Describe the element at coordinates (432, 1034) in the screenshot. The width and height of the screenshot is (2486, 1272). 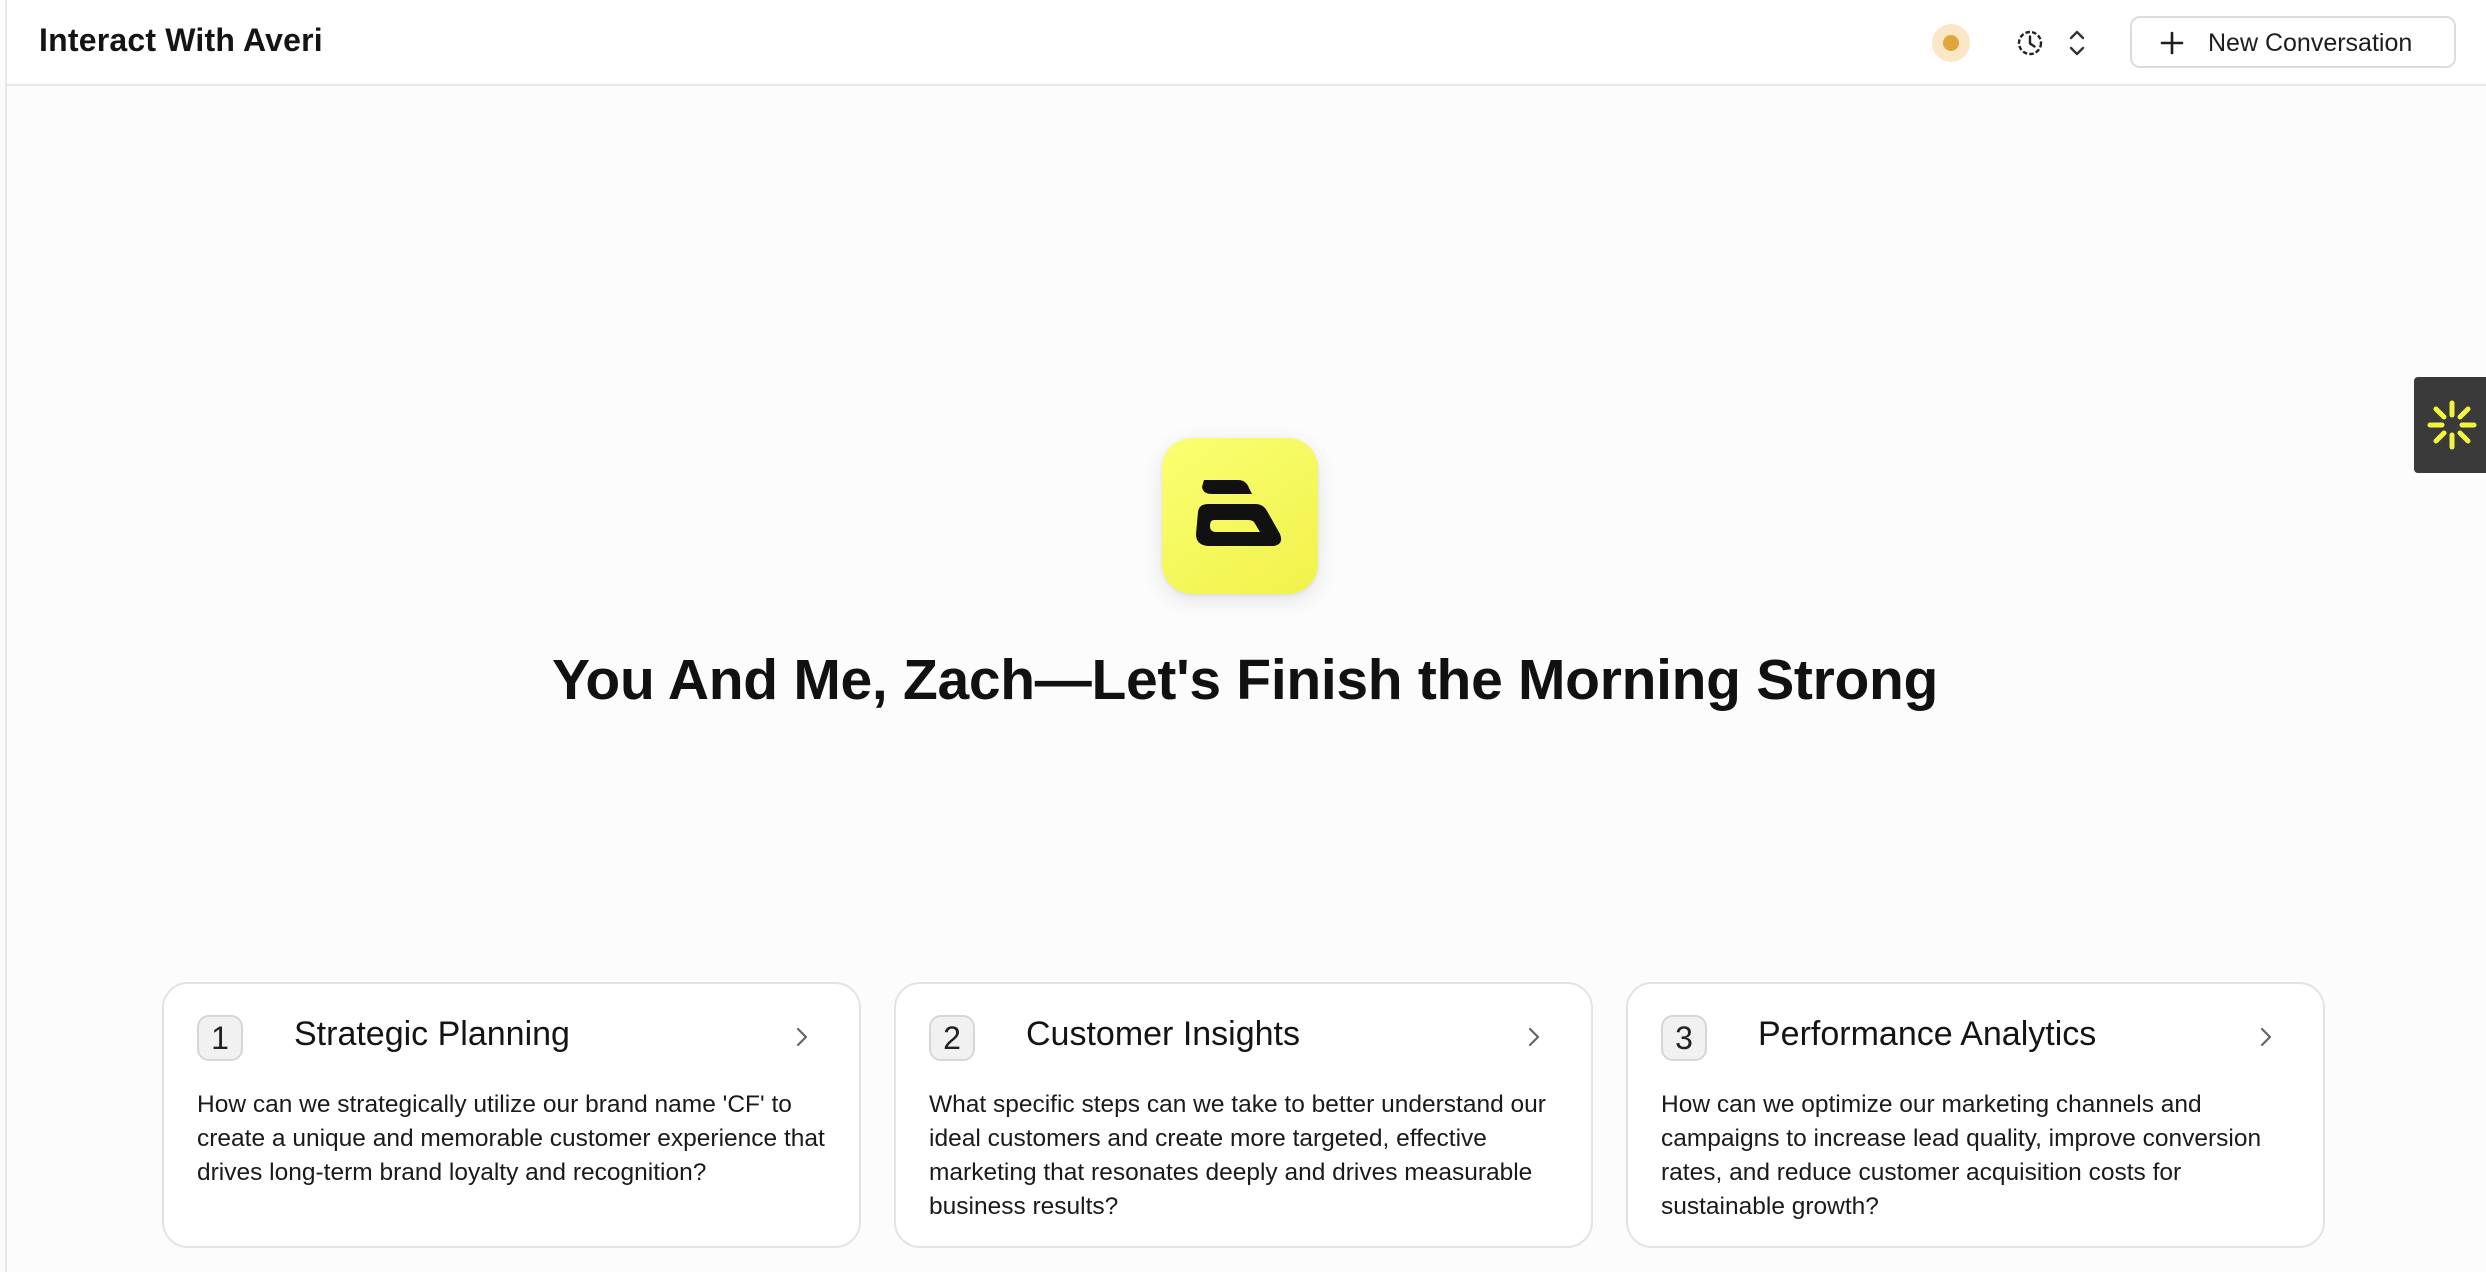
I see `card-title: Strategic Planning` at that location.